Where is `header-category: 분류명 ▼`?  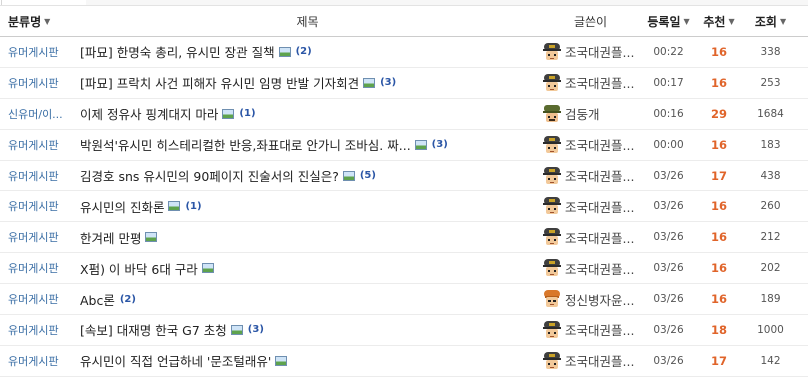 header-category: 분류명 ▼ is located at coordinates (36, 21).